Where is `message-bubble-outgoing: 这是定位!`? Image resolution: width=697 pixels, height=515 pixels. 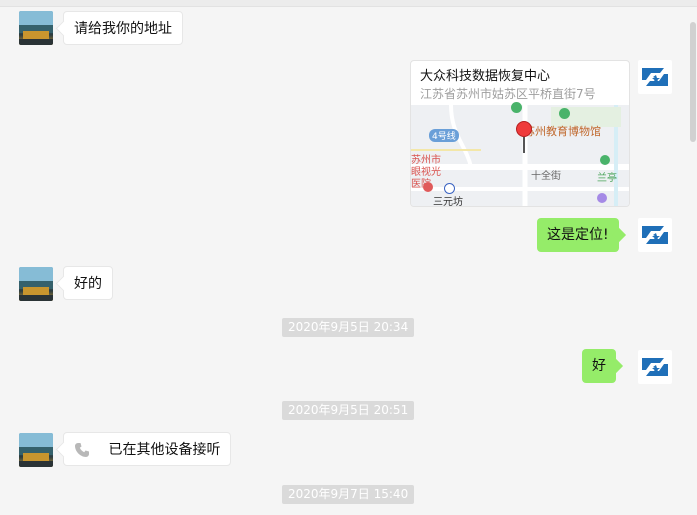 message-bubble-outgoing: 这是定位! is located at coordinates (578, 235).